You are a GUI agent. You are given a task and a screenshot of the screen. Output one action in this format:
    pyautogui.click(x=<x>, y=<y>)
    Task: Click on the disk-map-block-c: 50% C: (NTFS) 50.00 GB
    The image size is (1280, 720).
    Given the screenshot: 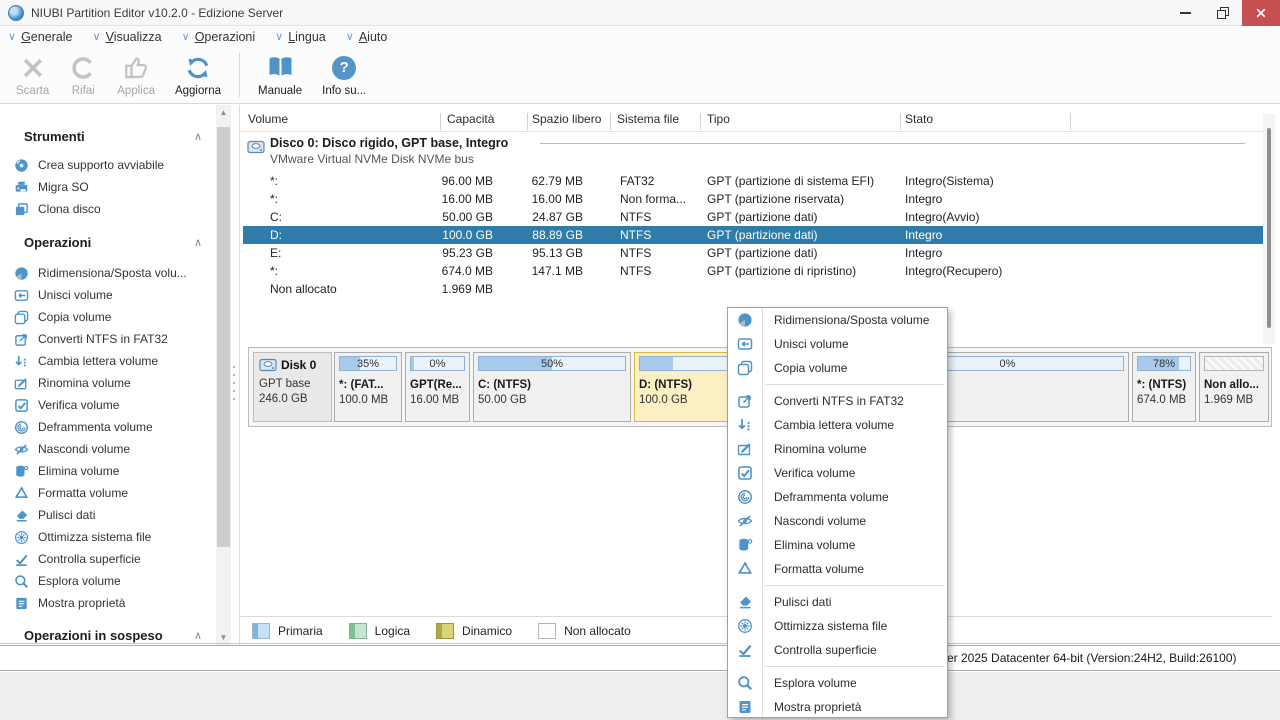 What is the action you would take?
    pyautogui.click(x=552, y=387)
    